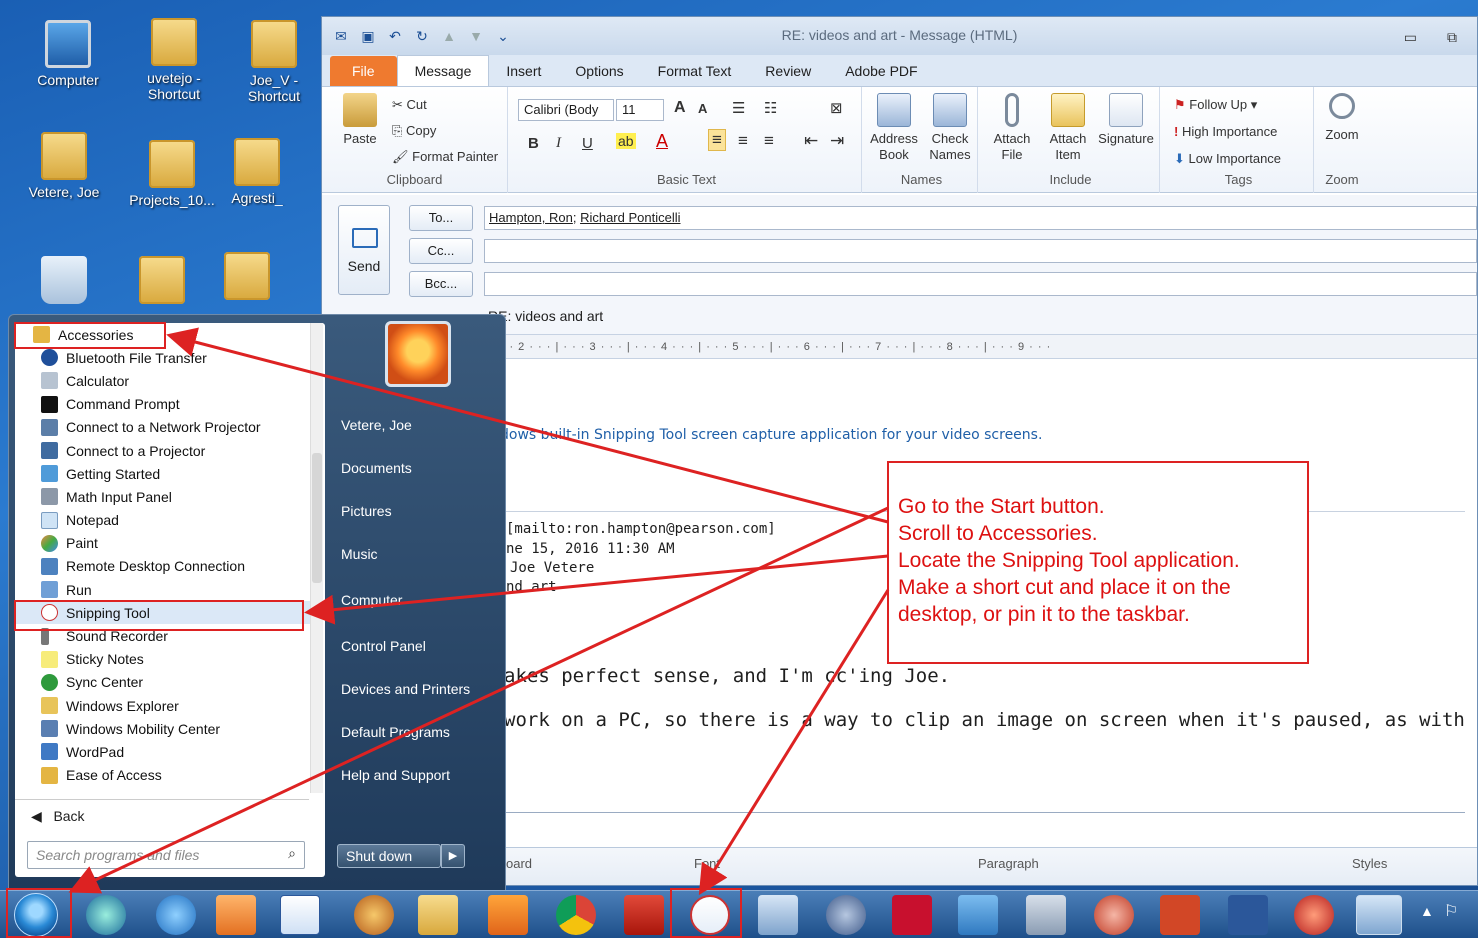 This screenshot has width=1478, height=938. I want to click on increase-indent-icon: ⇥, so click(837, 141).